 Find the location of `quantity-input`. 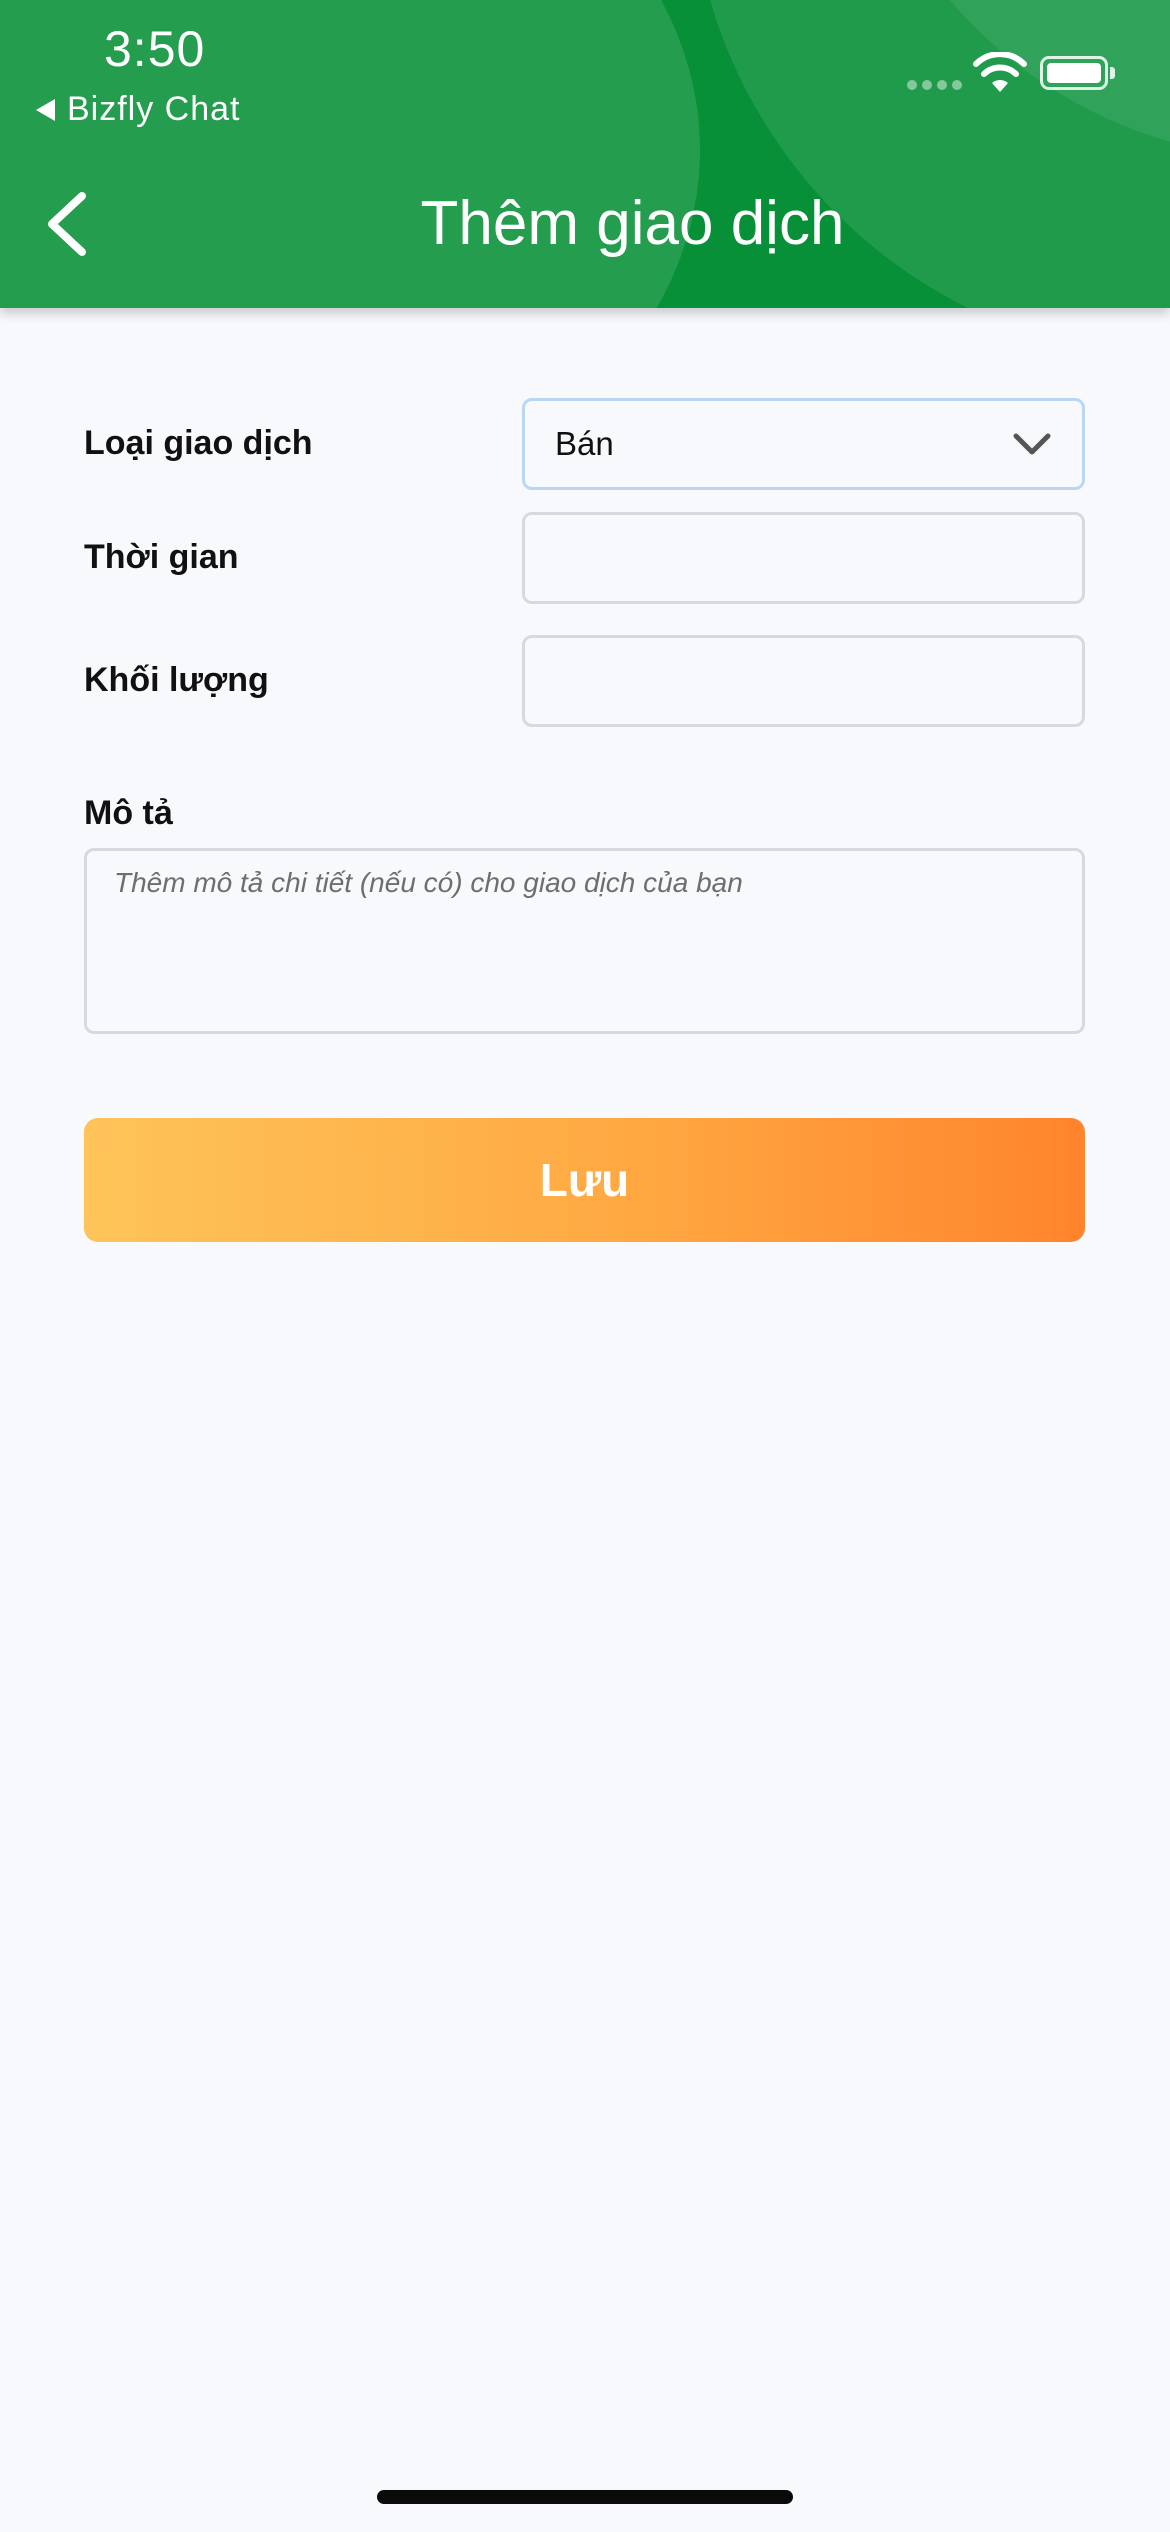

quantity-input is located at coordinates (803, 681).